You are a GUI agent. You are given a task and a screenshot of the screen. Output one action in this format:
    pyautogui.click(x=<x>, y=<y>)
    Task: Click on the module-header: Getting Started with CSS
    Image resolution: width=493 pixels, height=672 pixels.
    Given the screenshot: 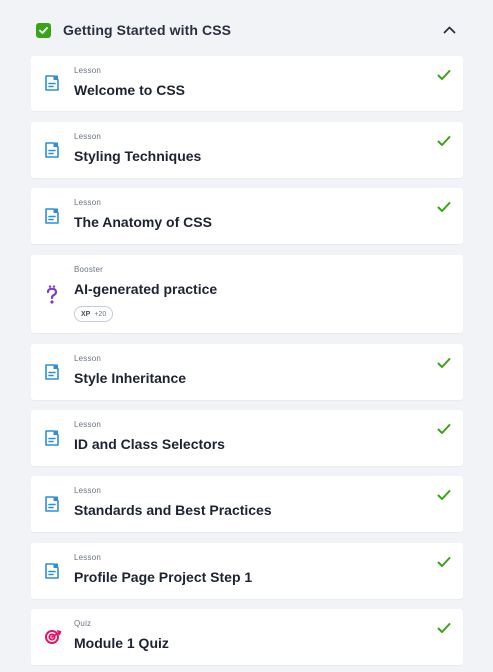 What is the action you would take?
    pyautogui.click(x=247, y=30)
    